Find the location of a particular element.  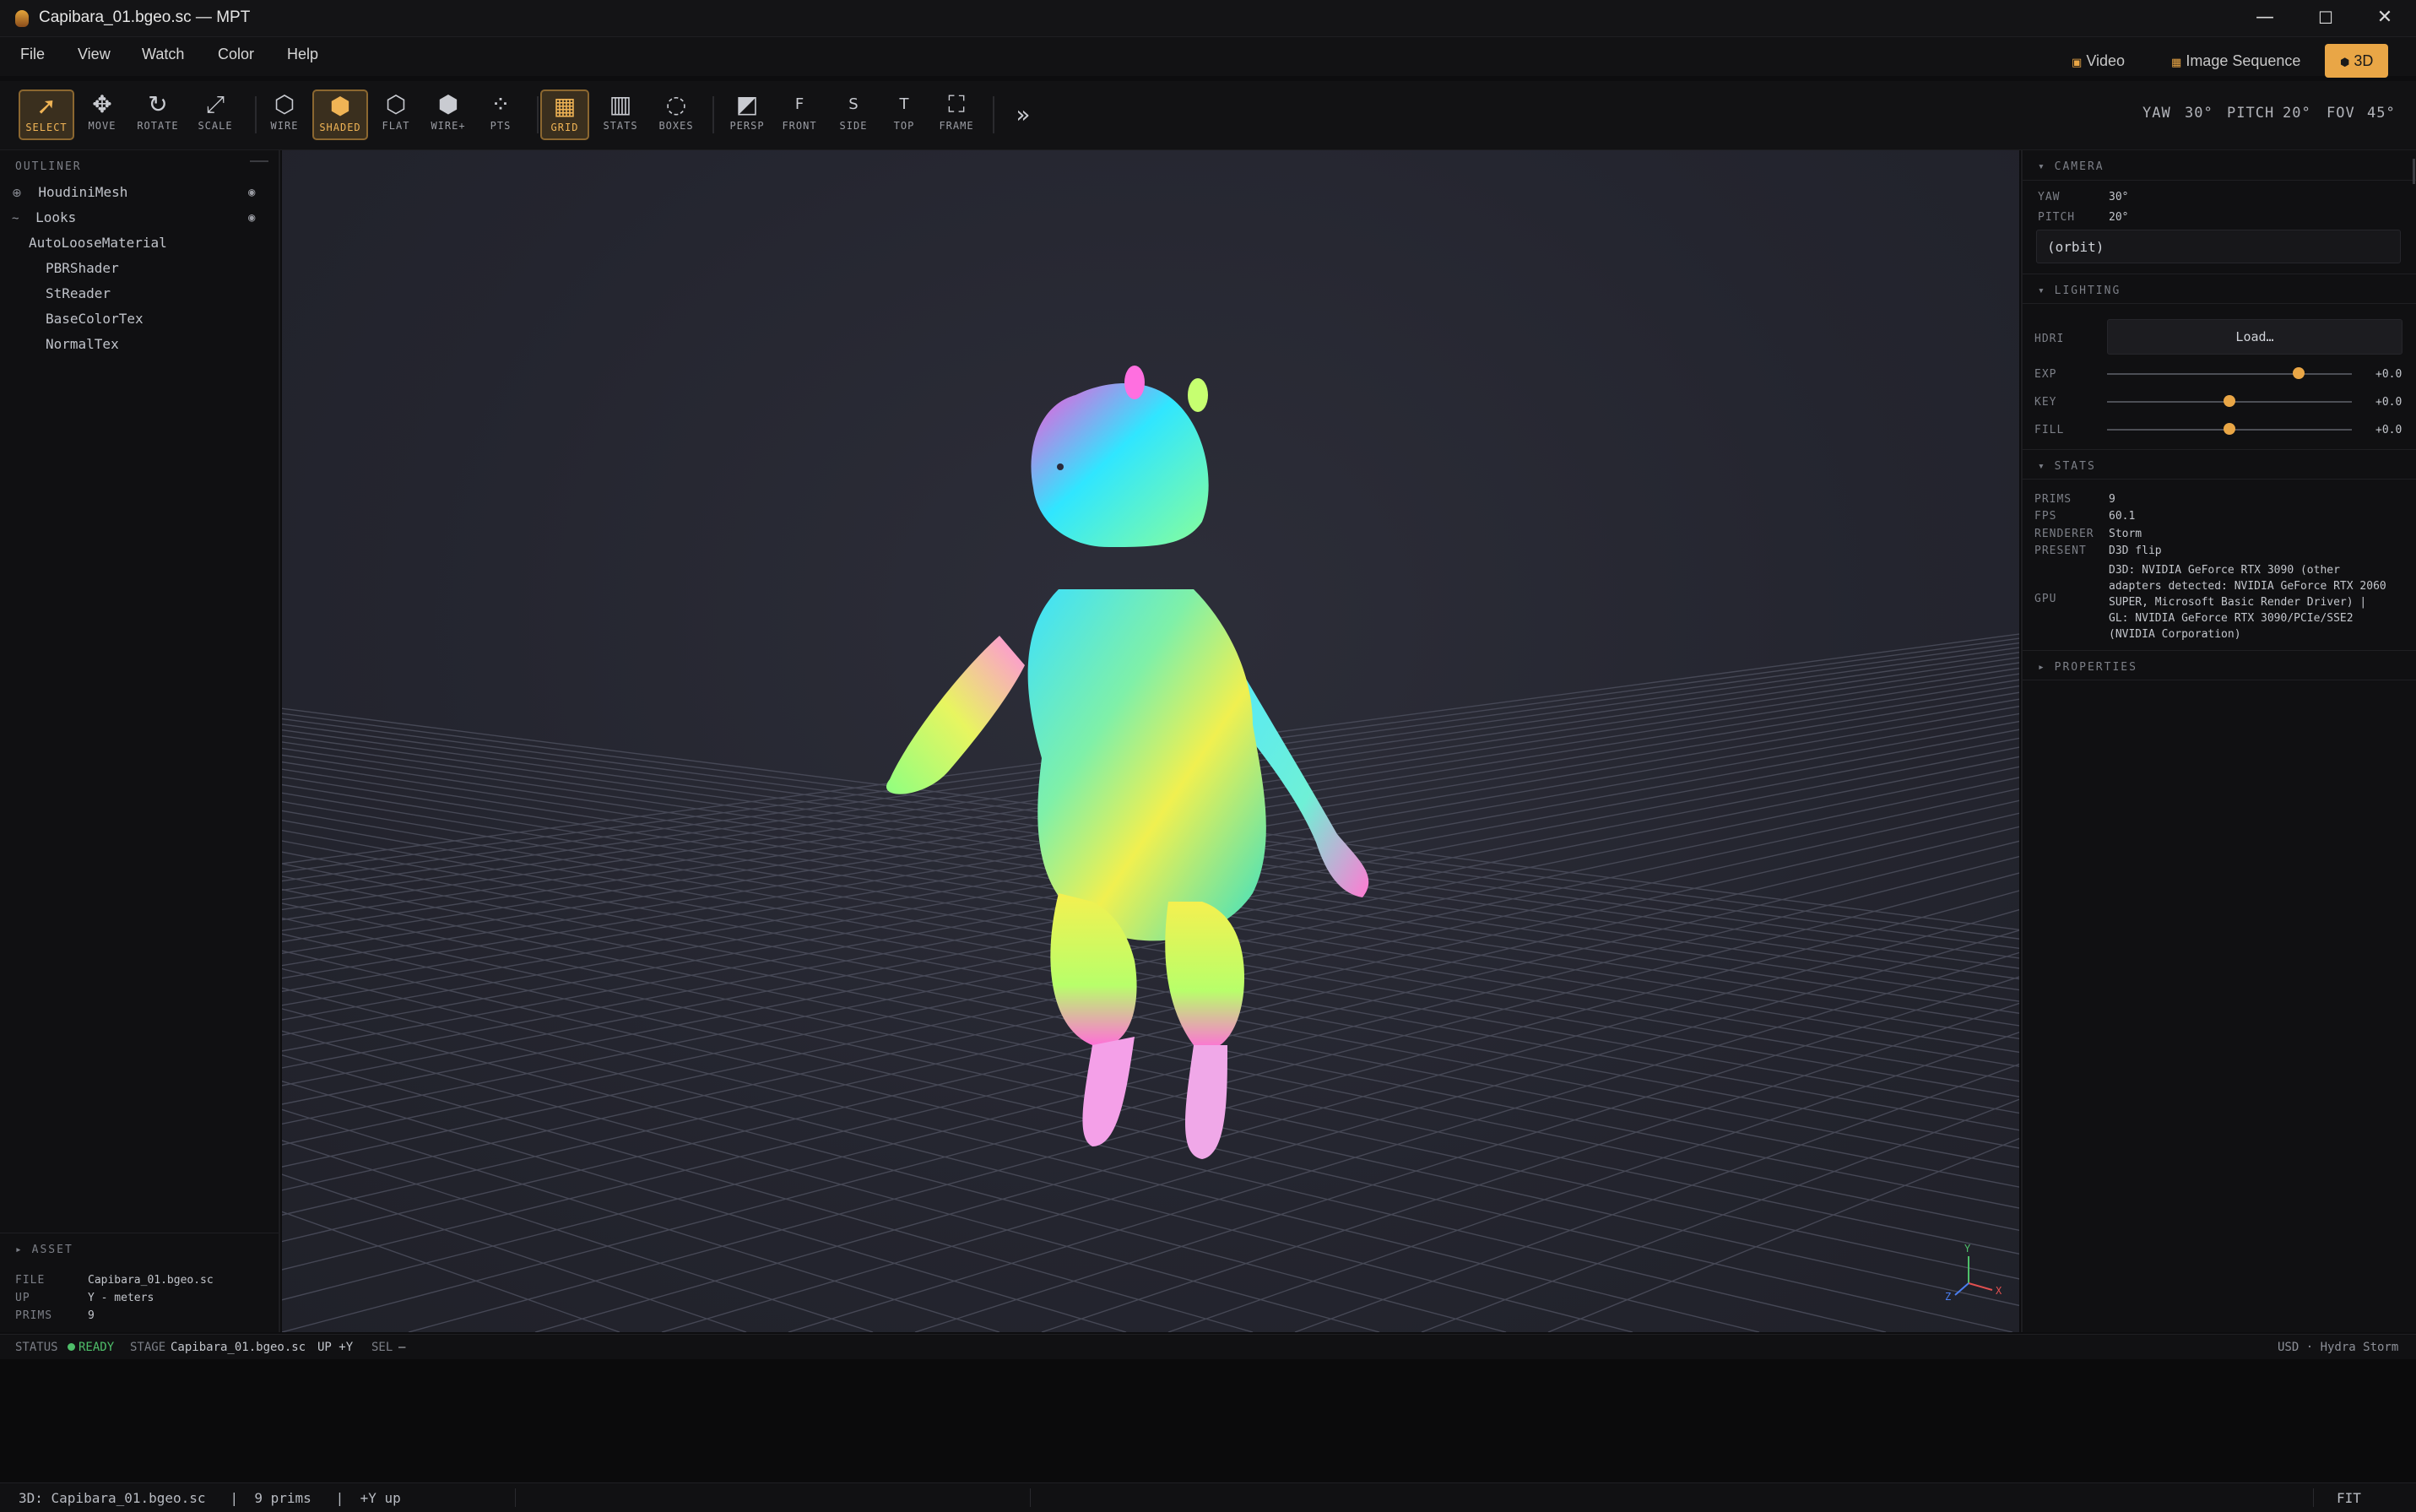

wire-plus-icon: ⬢ is located at coordinates (448, 104).